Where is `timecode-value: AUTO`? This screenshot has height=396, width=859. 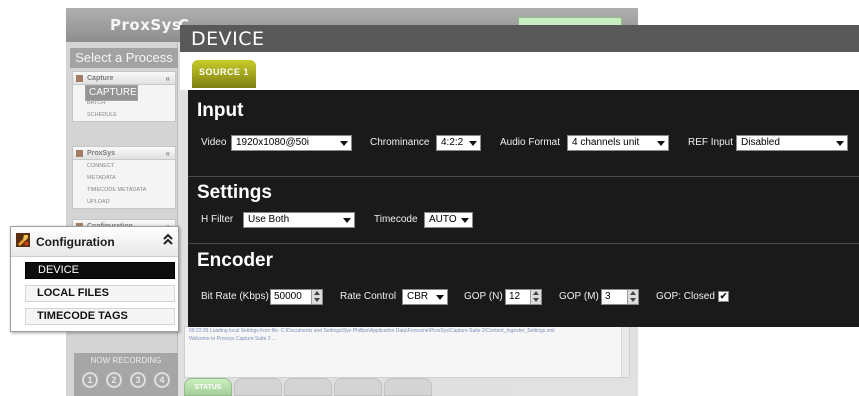
timecode-value: AUTO is located at coordinates (443, 219).